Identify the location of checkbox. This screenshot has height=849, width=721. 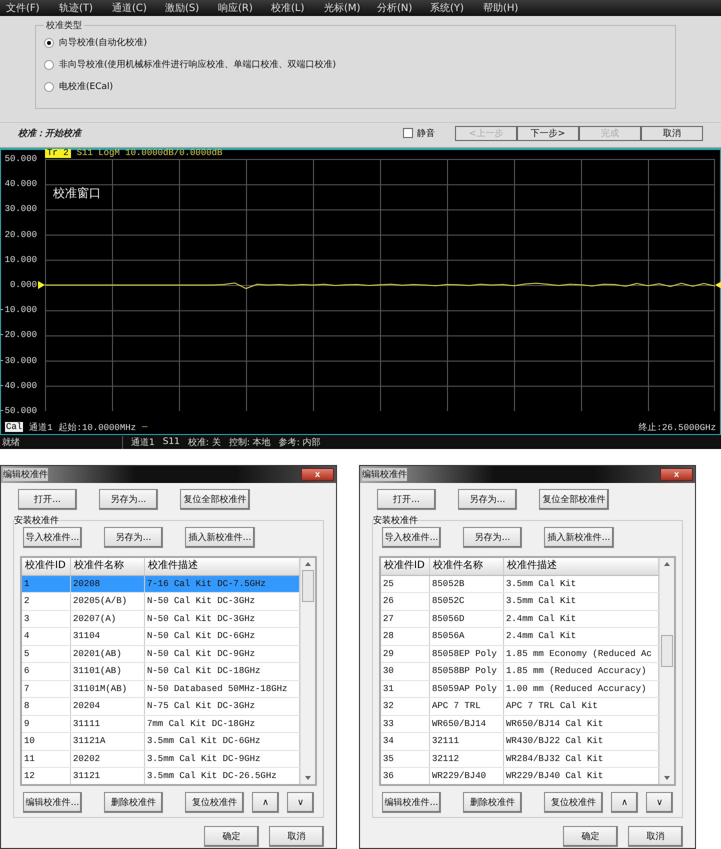
(408, 133).